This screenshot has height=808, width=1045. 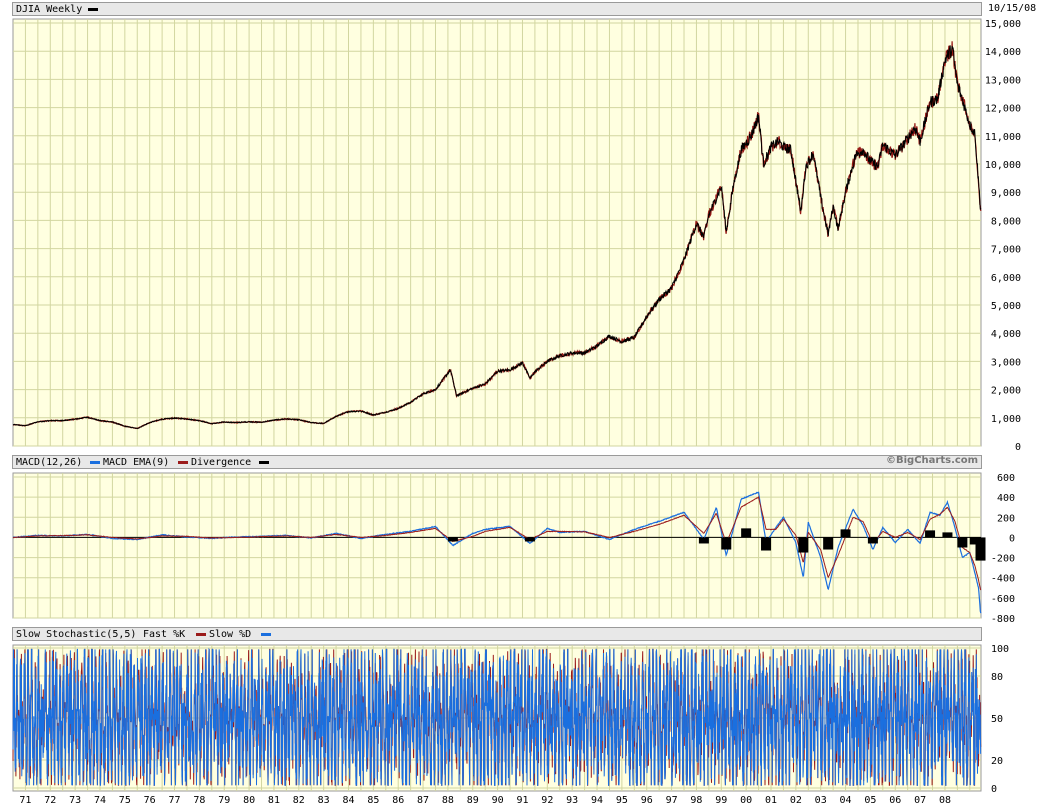 What do you see at coordinates (1006, 193) in the screenshot?
I see `price-y-tick: 9,000` at bounding box center [1006, 193].